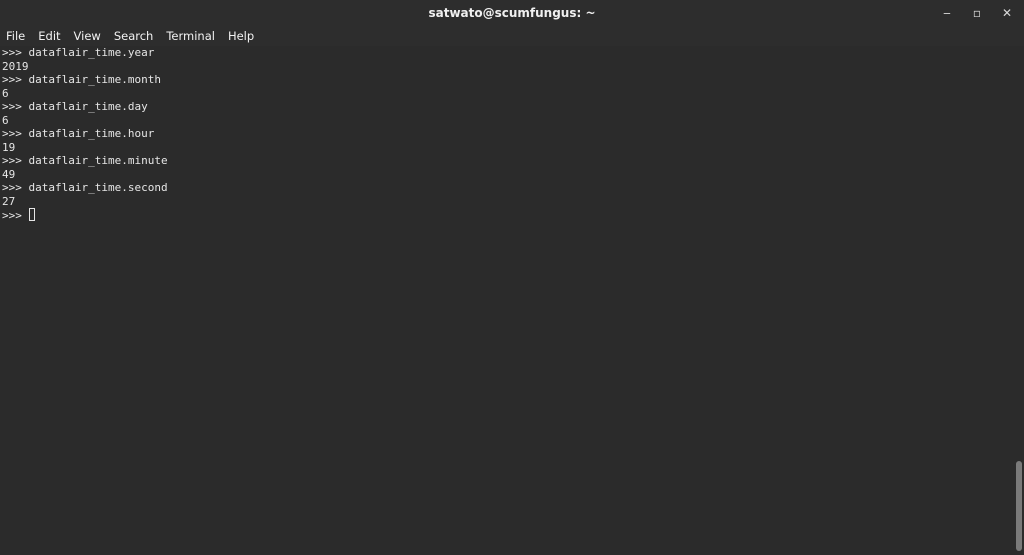  Describe the element at coordinates (85, 187) in the screenshot. I see `terminal-line: >>> dataflair_time.second` at that location.